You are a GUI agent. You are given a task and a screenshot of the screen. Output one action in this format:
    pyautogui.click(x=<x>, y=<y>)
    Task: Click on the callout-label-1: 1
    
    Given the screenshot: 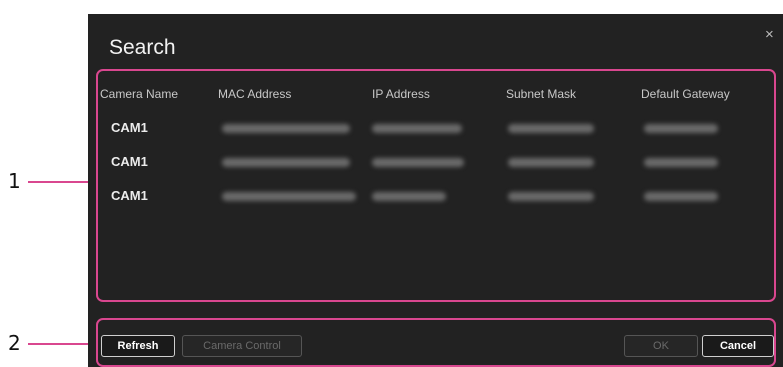 What is the action you would take?
    pyautogui.click(x=14, y=181)
    